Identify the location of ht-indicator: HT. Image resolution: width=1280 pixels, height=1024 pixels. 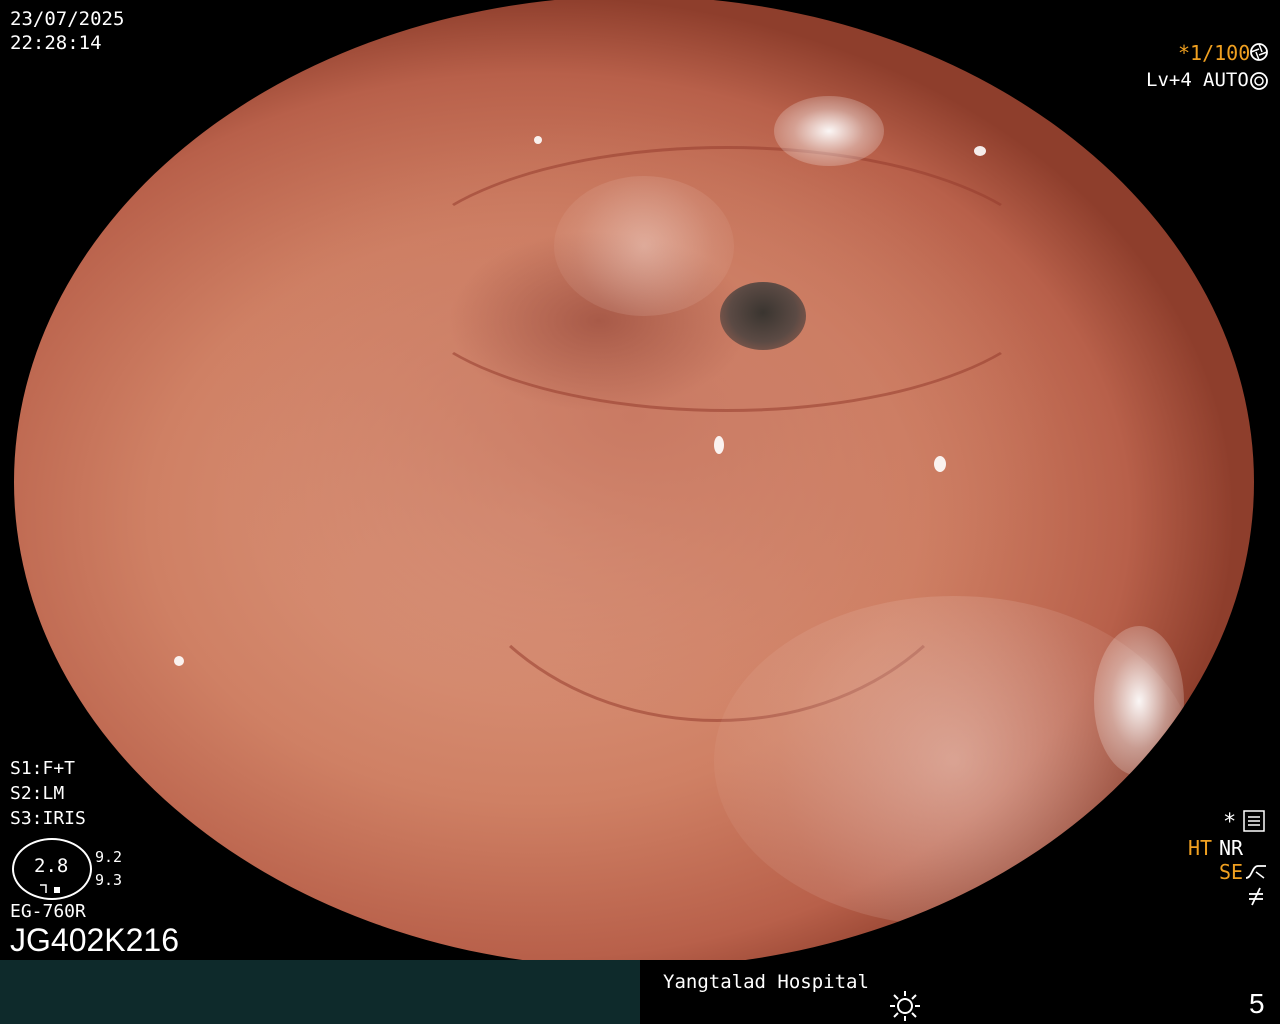
(1200, 848).